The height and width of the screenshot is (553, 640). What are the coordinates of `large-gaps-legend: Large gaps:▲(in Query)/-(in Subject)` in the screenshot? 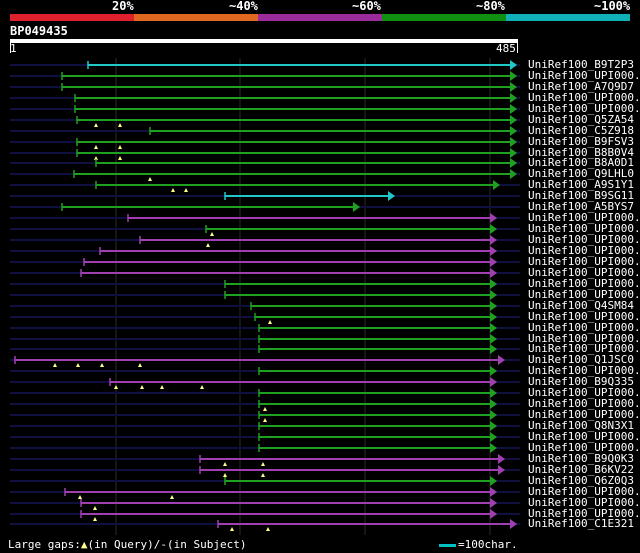 It's located at (127, 545).